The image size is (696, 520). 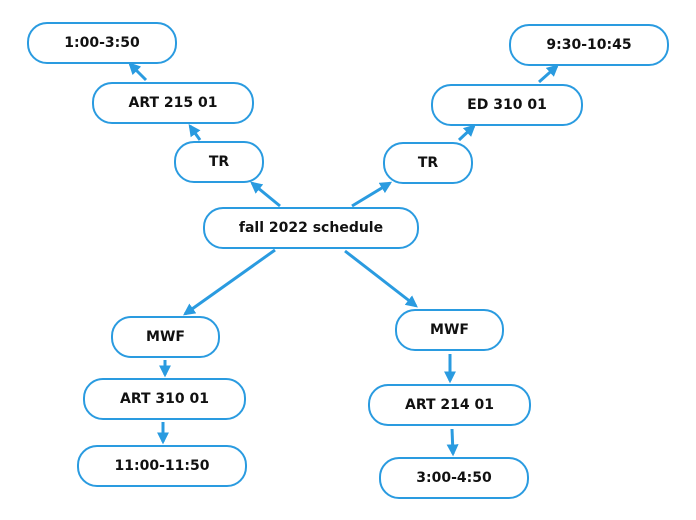 What do you see at coordinates (372, 194) in the screenshot?
I see `edge-root-to-tr-right` at bounding box center [372, 194].